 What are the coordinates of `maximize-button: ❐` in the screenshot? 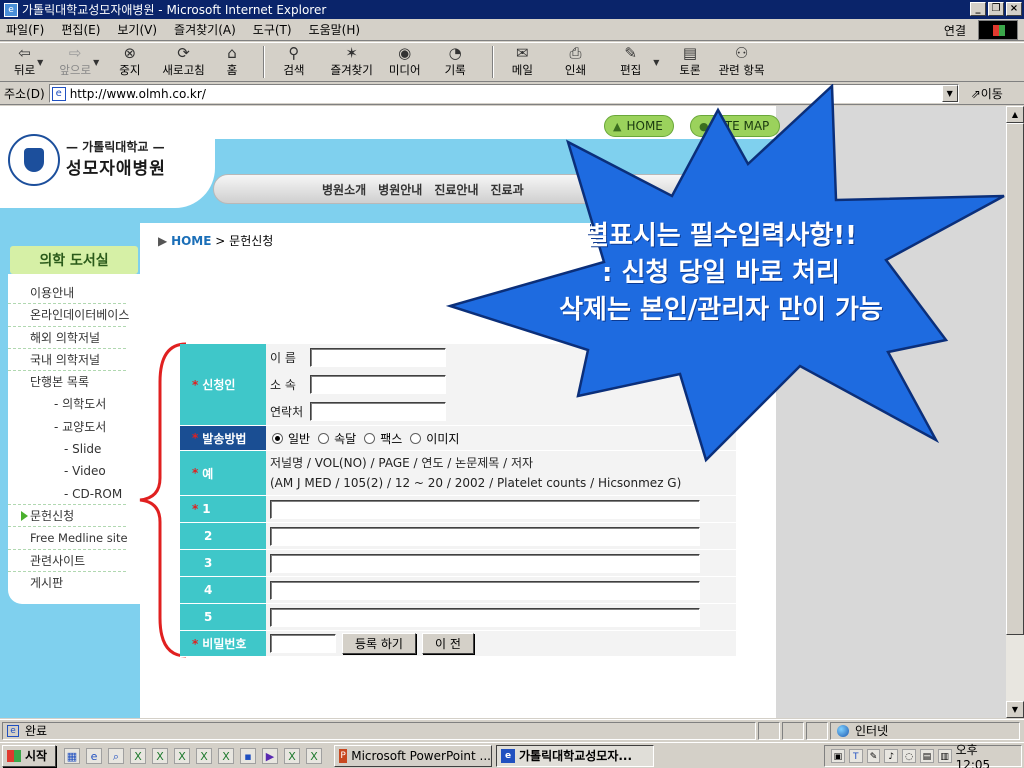 It's located at (996, 9).